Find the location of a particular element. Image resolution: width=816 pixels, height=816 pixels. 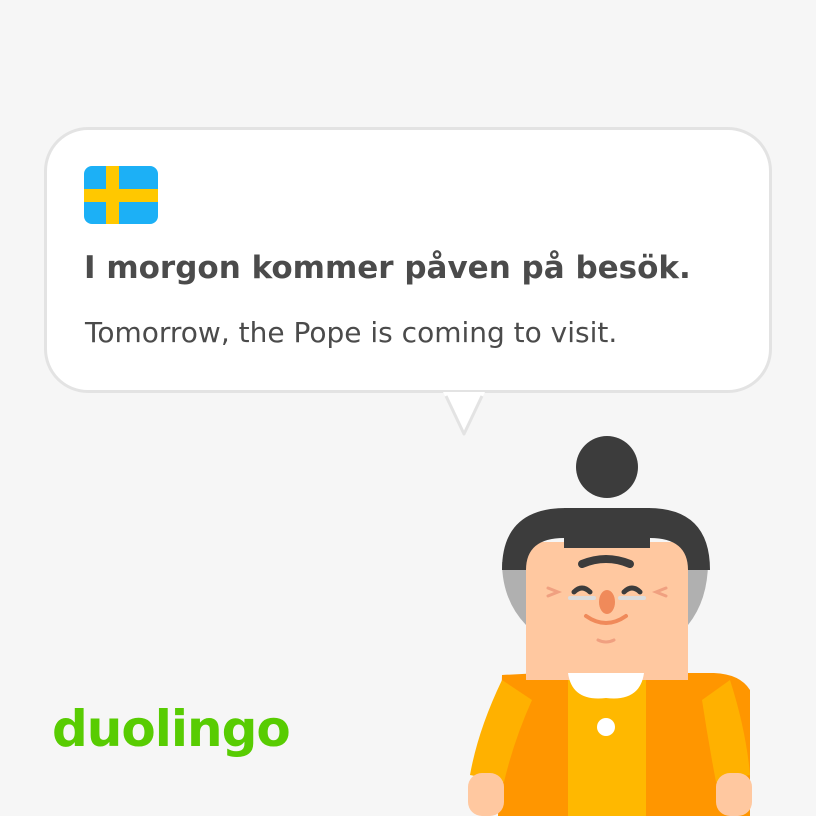

sweden-flag-icon is located at coordinates (121, 195).